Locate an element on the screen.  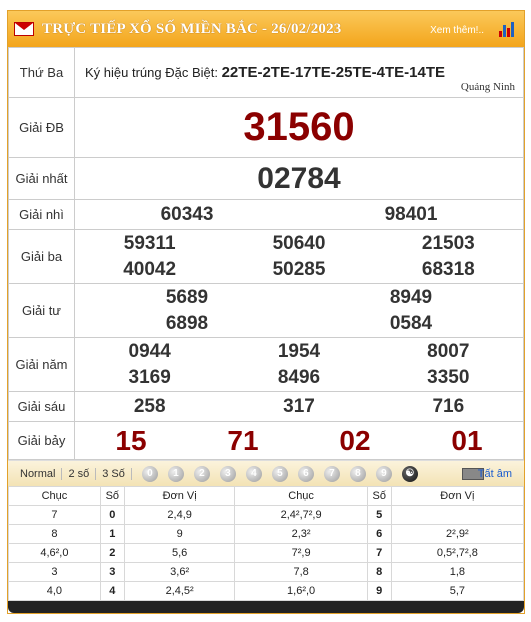
cell: 2,4,5² is located at coordinates (179, 591).